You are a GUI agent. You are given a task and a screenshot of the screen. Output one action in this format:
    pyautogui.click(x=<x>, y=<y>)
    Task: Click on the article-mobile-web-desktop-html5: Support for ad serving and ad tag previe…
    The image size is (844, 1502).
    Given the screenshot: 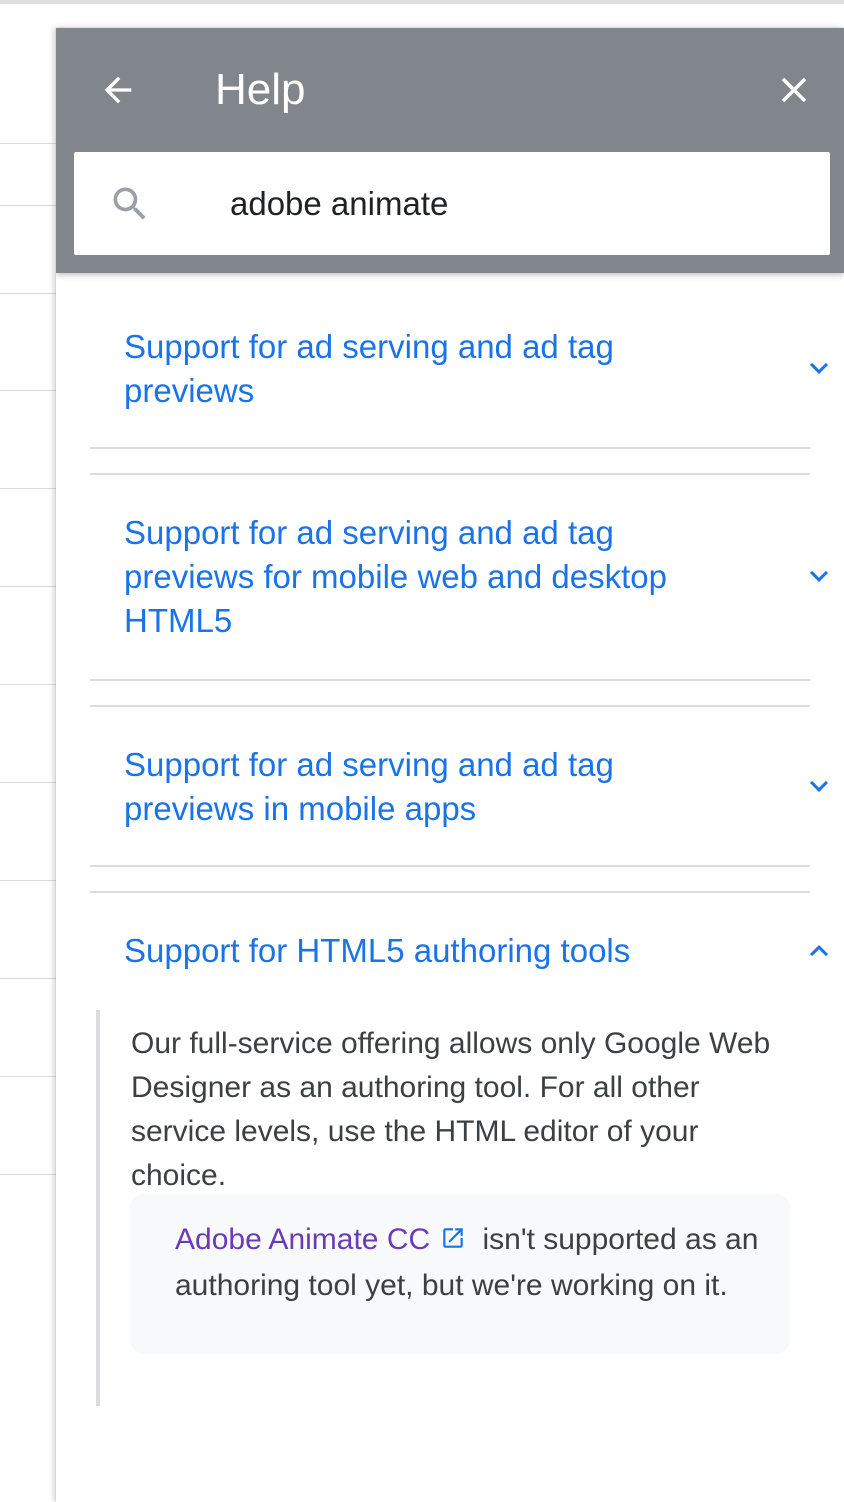 What is the action you would take?
    pyautogui.click(x=476, y=577)
    